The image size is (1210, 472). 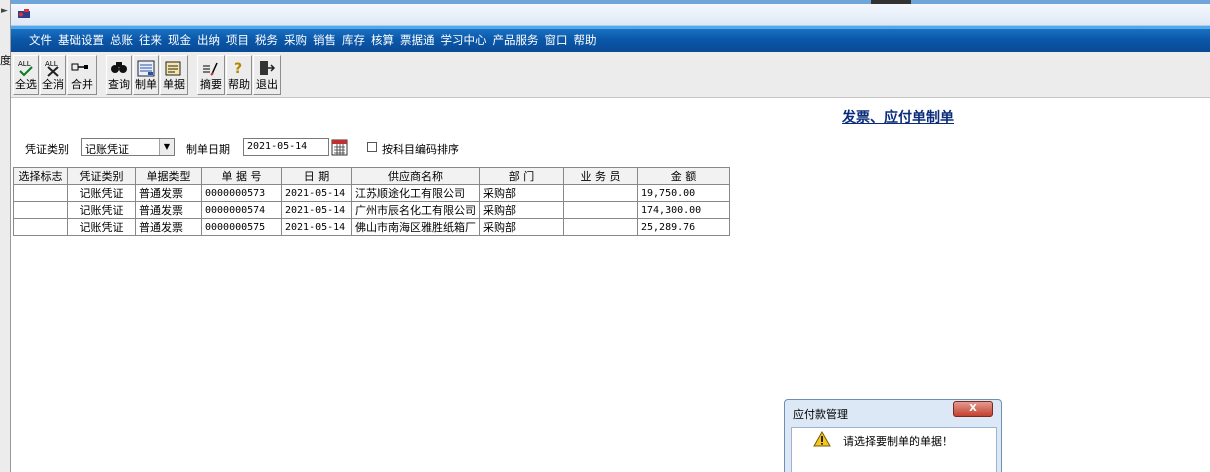 I want to click on chevron-right-icon: ►, so click(x=4, y=11).